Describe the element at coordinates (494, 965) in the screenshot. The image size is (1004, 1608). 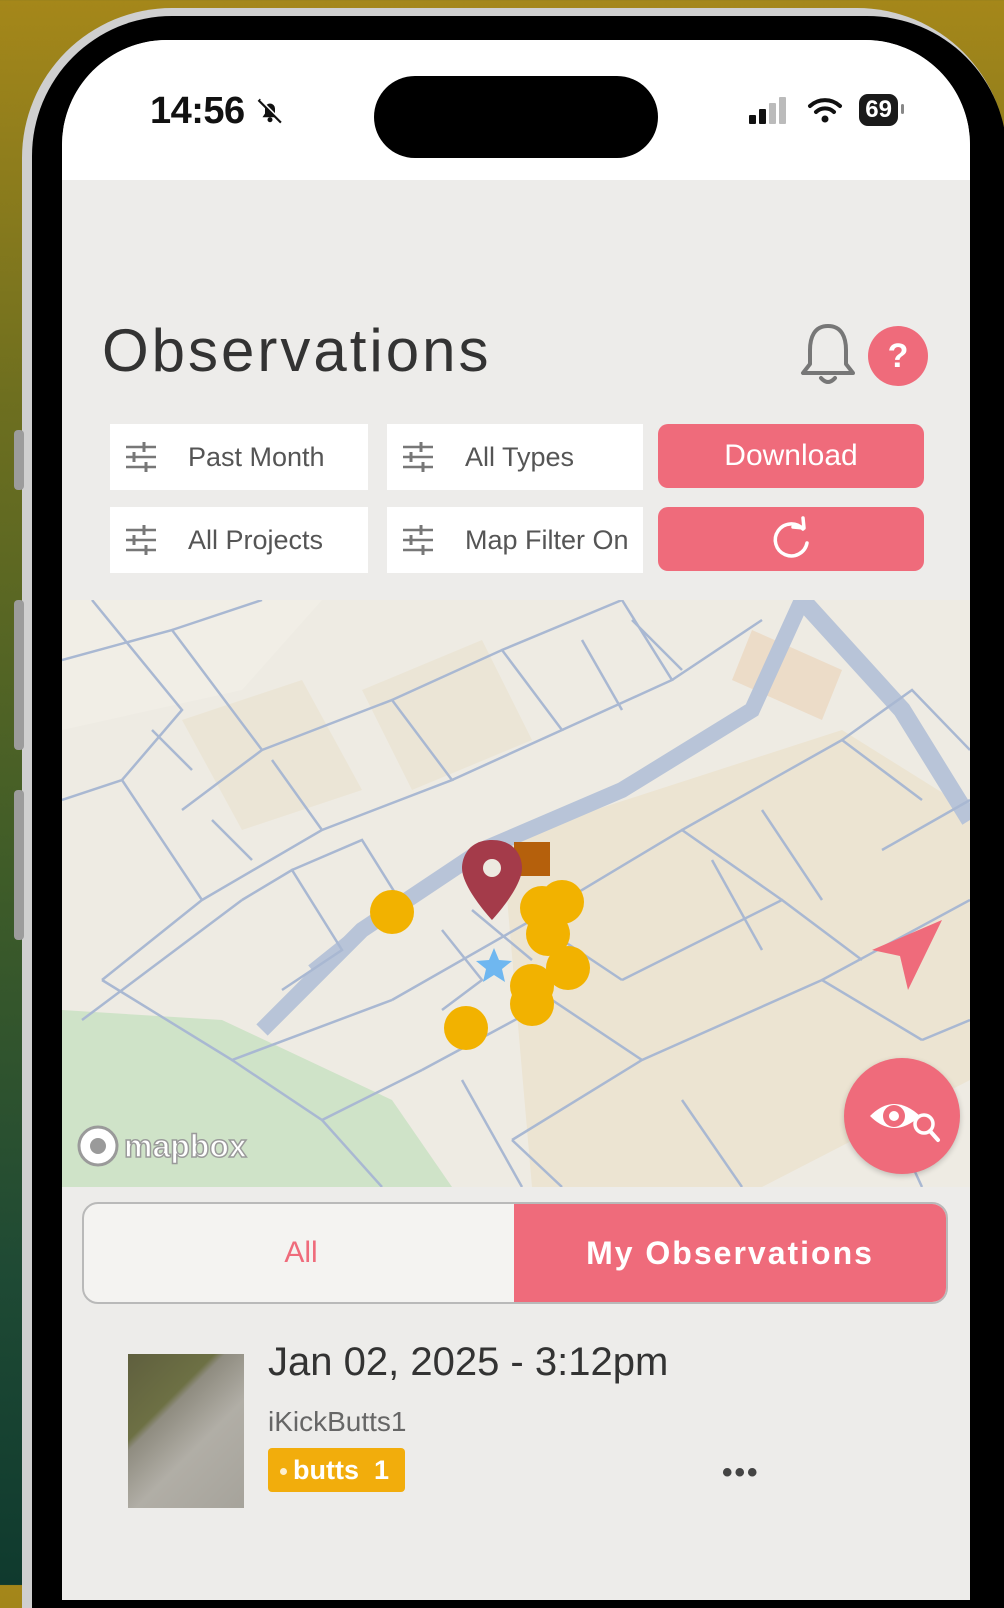
I see `star-icon` at that location.